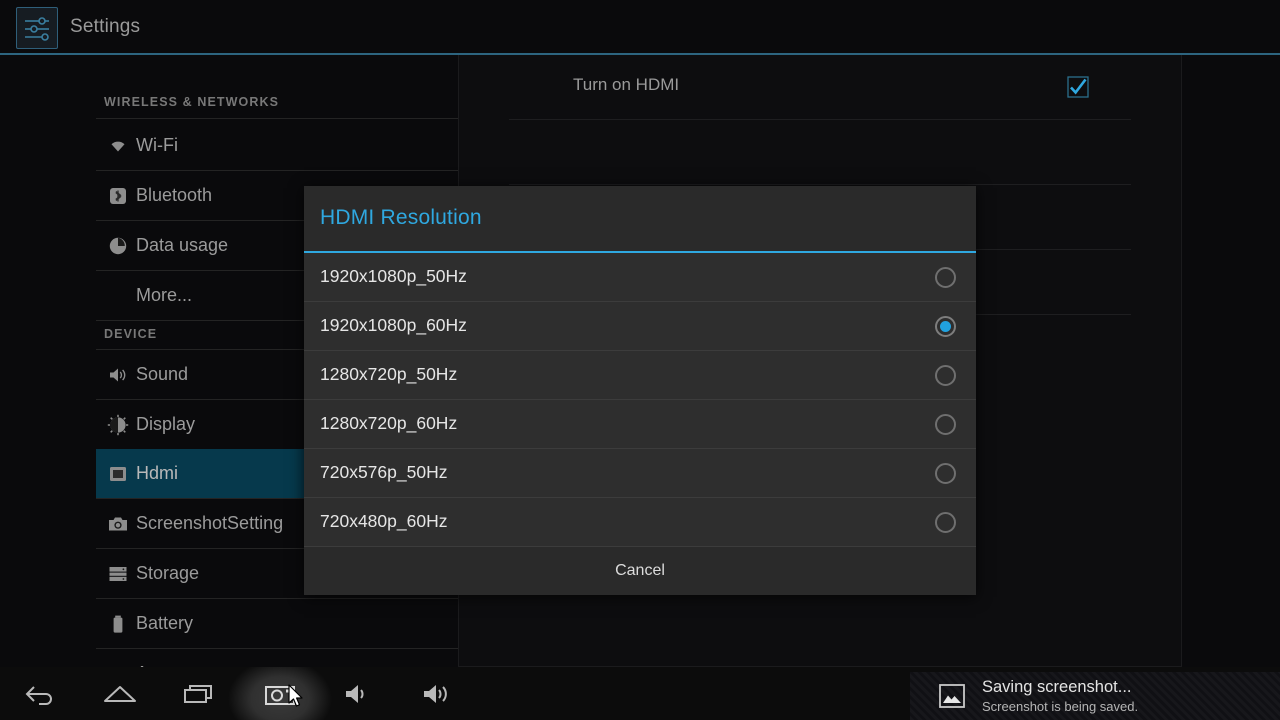 This screenshot has width=1280, height=720. What do you see at coordinates (118, 574) in the screenshot?
I see `storage-icon` at bounding box center [118, 574].